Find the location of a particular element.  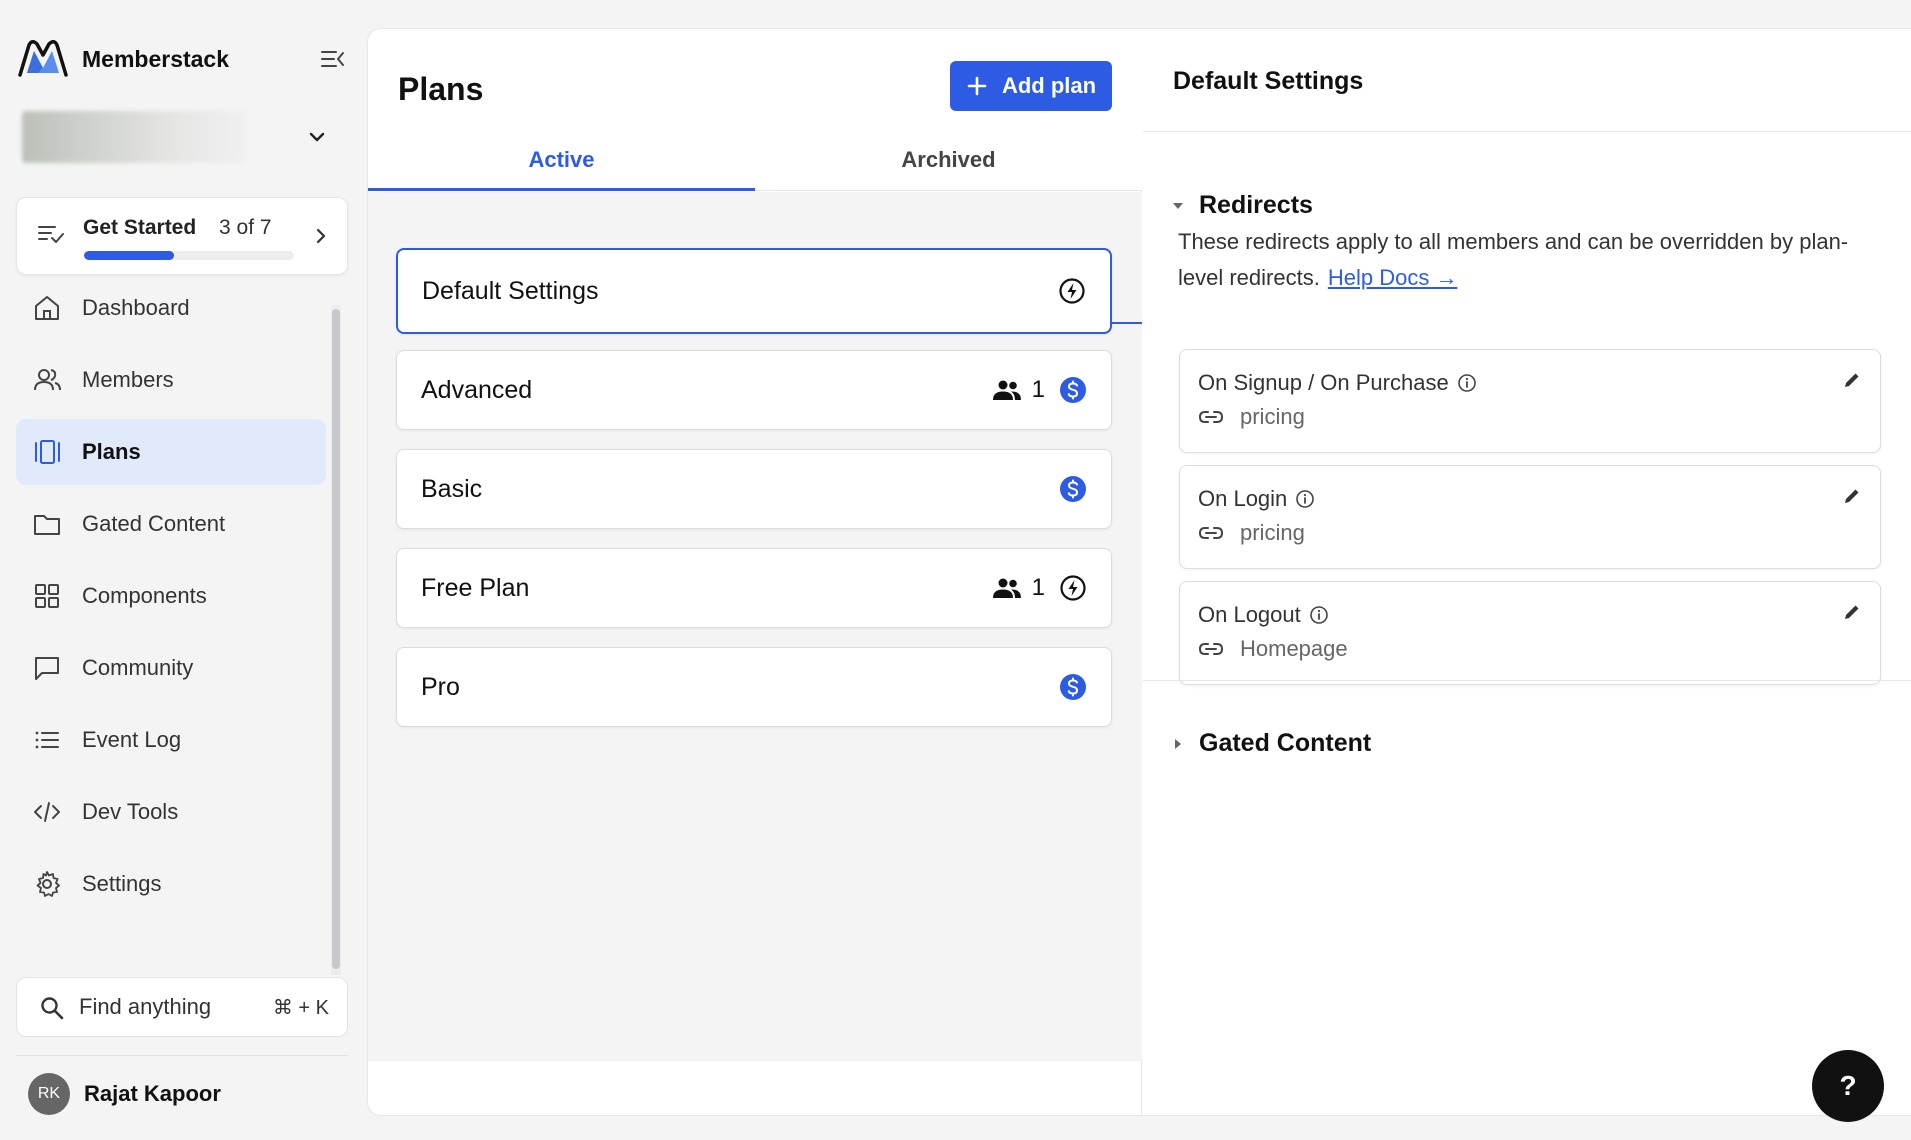

get-started-count: 3 of 7 is located at coordinates (245, 227).